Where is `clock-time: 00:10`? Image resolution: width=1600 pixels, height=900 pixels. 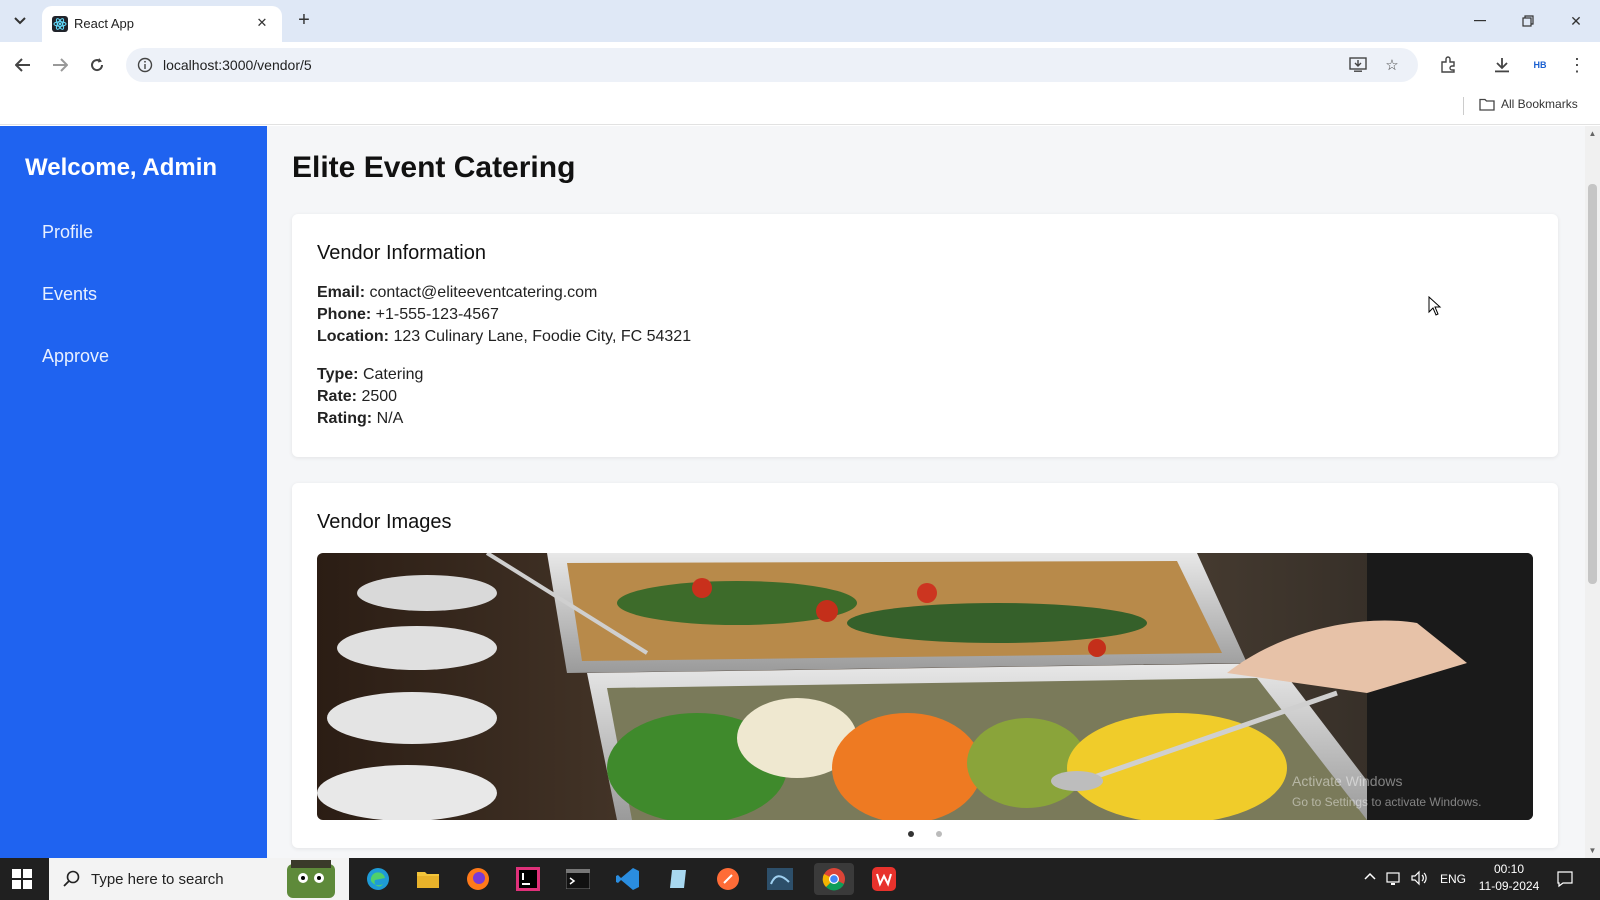 clock-time: 00:10 is located at coordinates (1509, 869).